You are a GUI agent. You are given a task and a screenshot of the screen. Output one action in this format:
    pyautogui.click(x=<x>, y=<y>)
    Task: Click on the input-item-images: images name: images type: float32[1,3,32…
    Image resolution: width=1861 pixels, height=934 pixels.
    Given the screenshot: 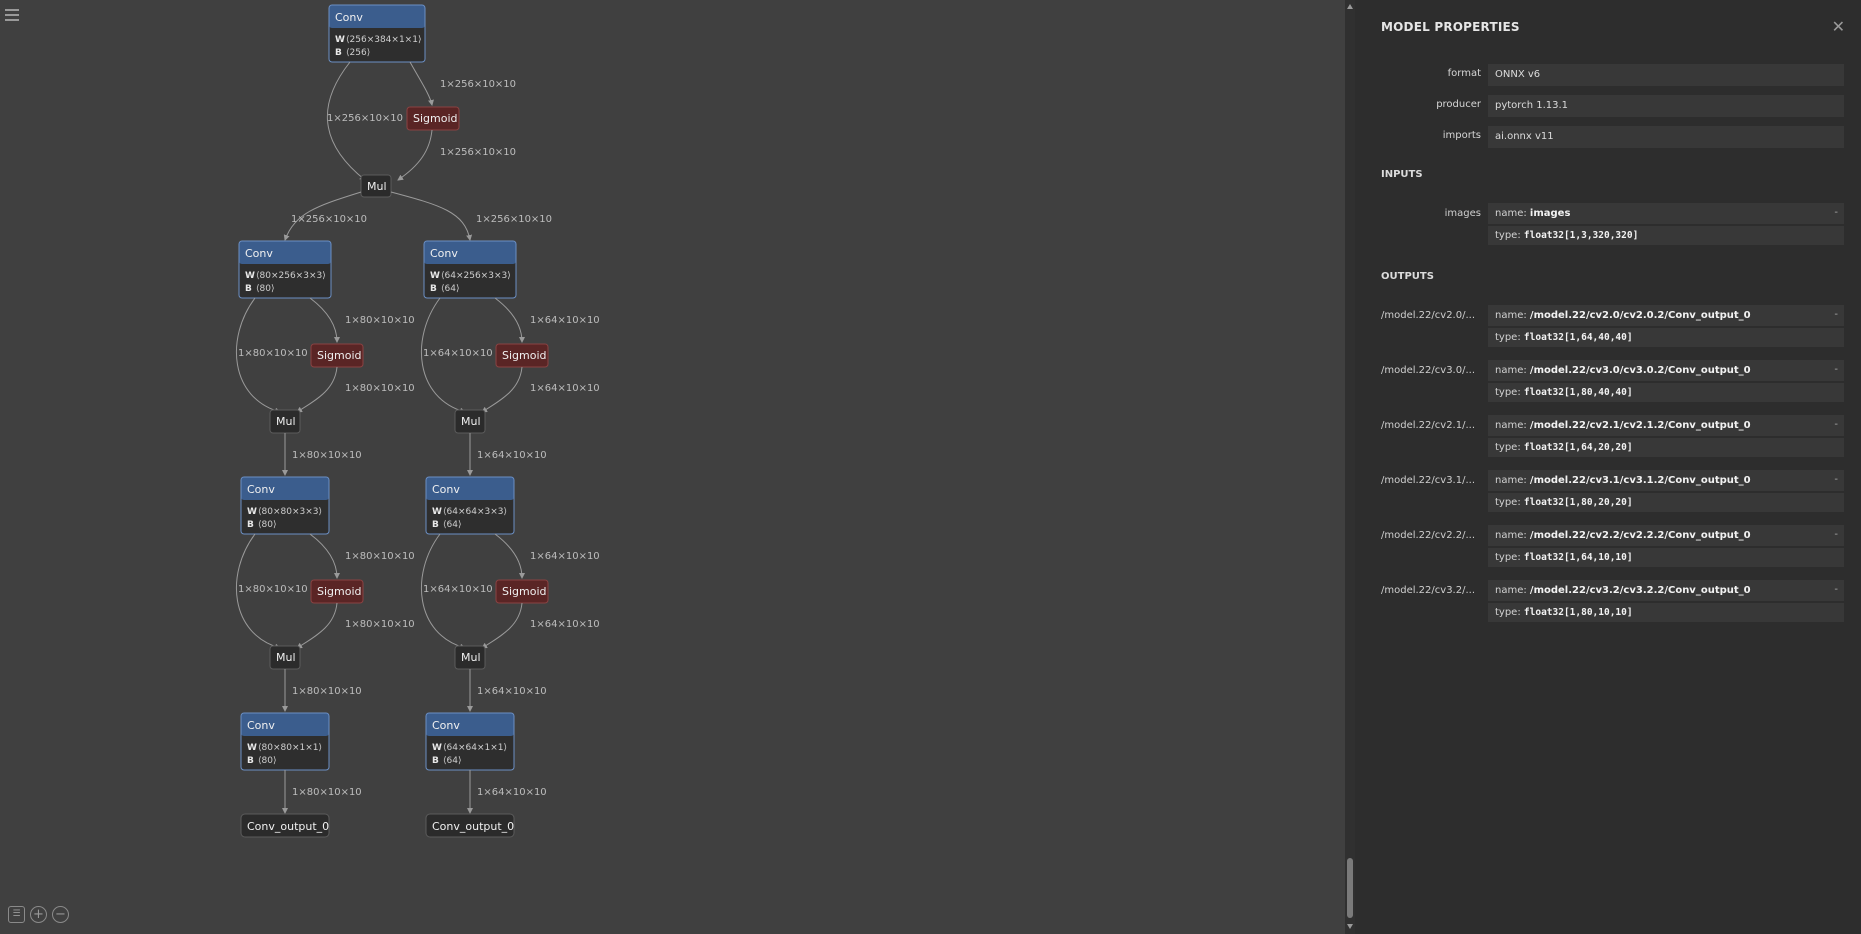 What is the action you would take?
    pyautogui.click(x=1613, y=224)
    